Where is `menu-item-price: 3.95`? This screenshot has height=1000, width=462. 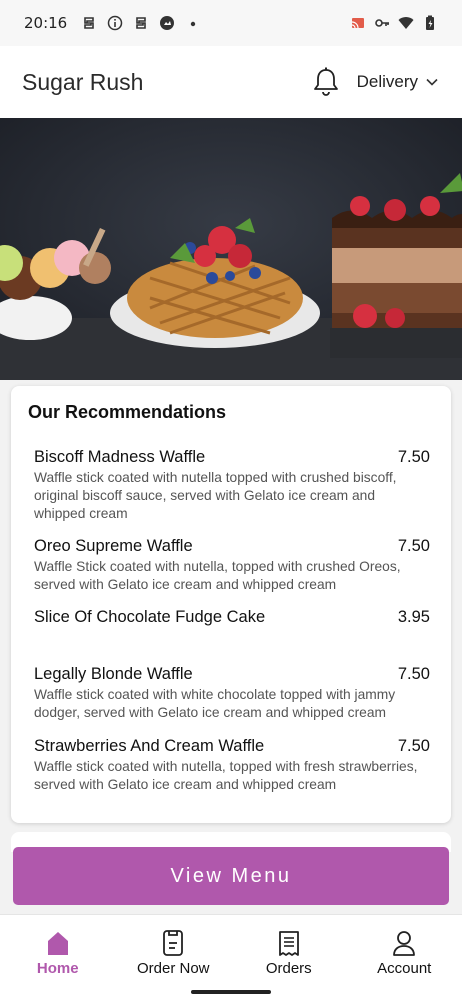
menu-item-price: 3.95 is located at coordinates (413, 617).